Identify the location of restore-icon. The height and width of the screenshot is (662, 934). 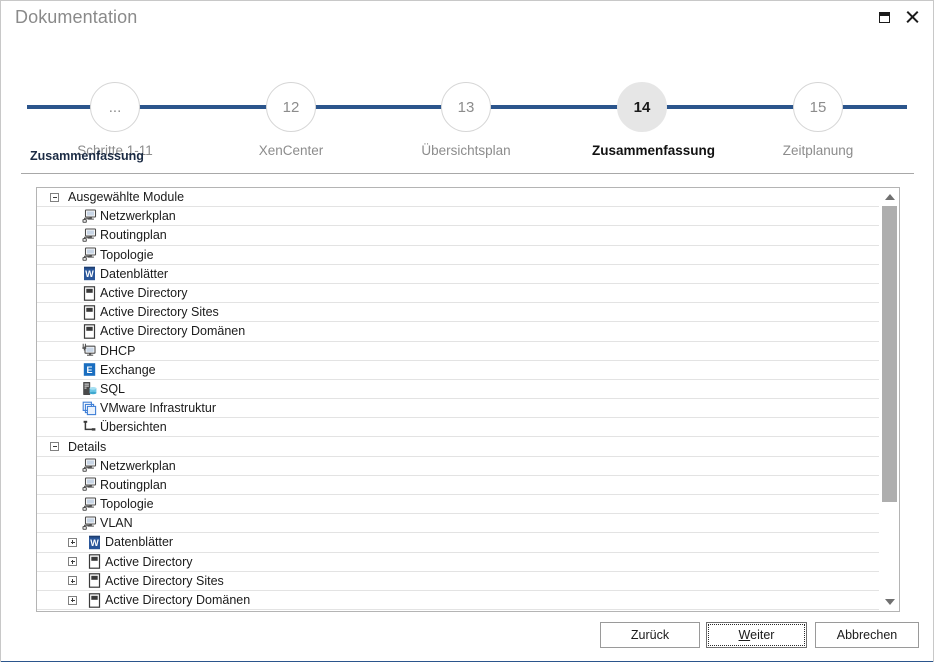
(884, 17).